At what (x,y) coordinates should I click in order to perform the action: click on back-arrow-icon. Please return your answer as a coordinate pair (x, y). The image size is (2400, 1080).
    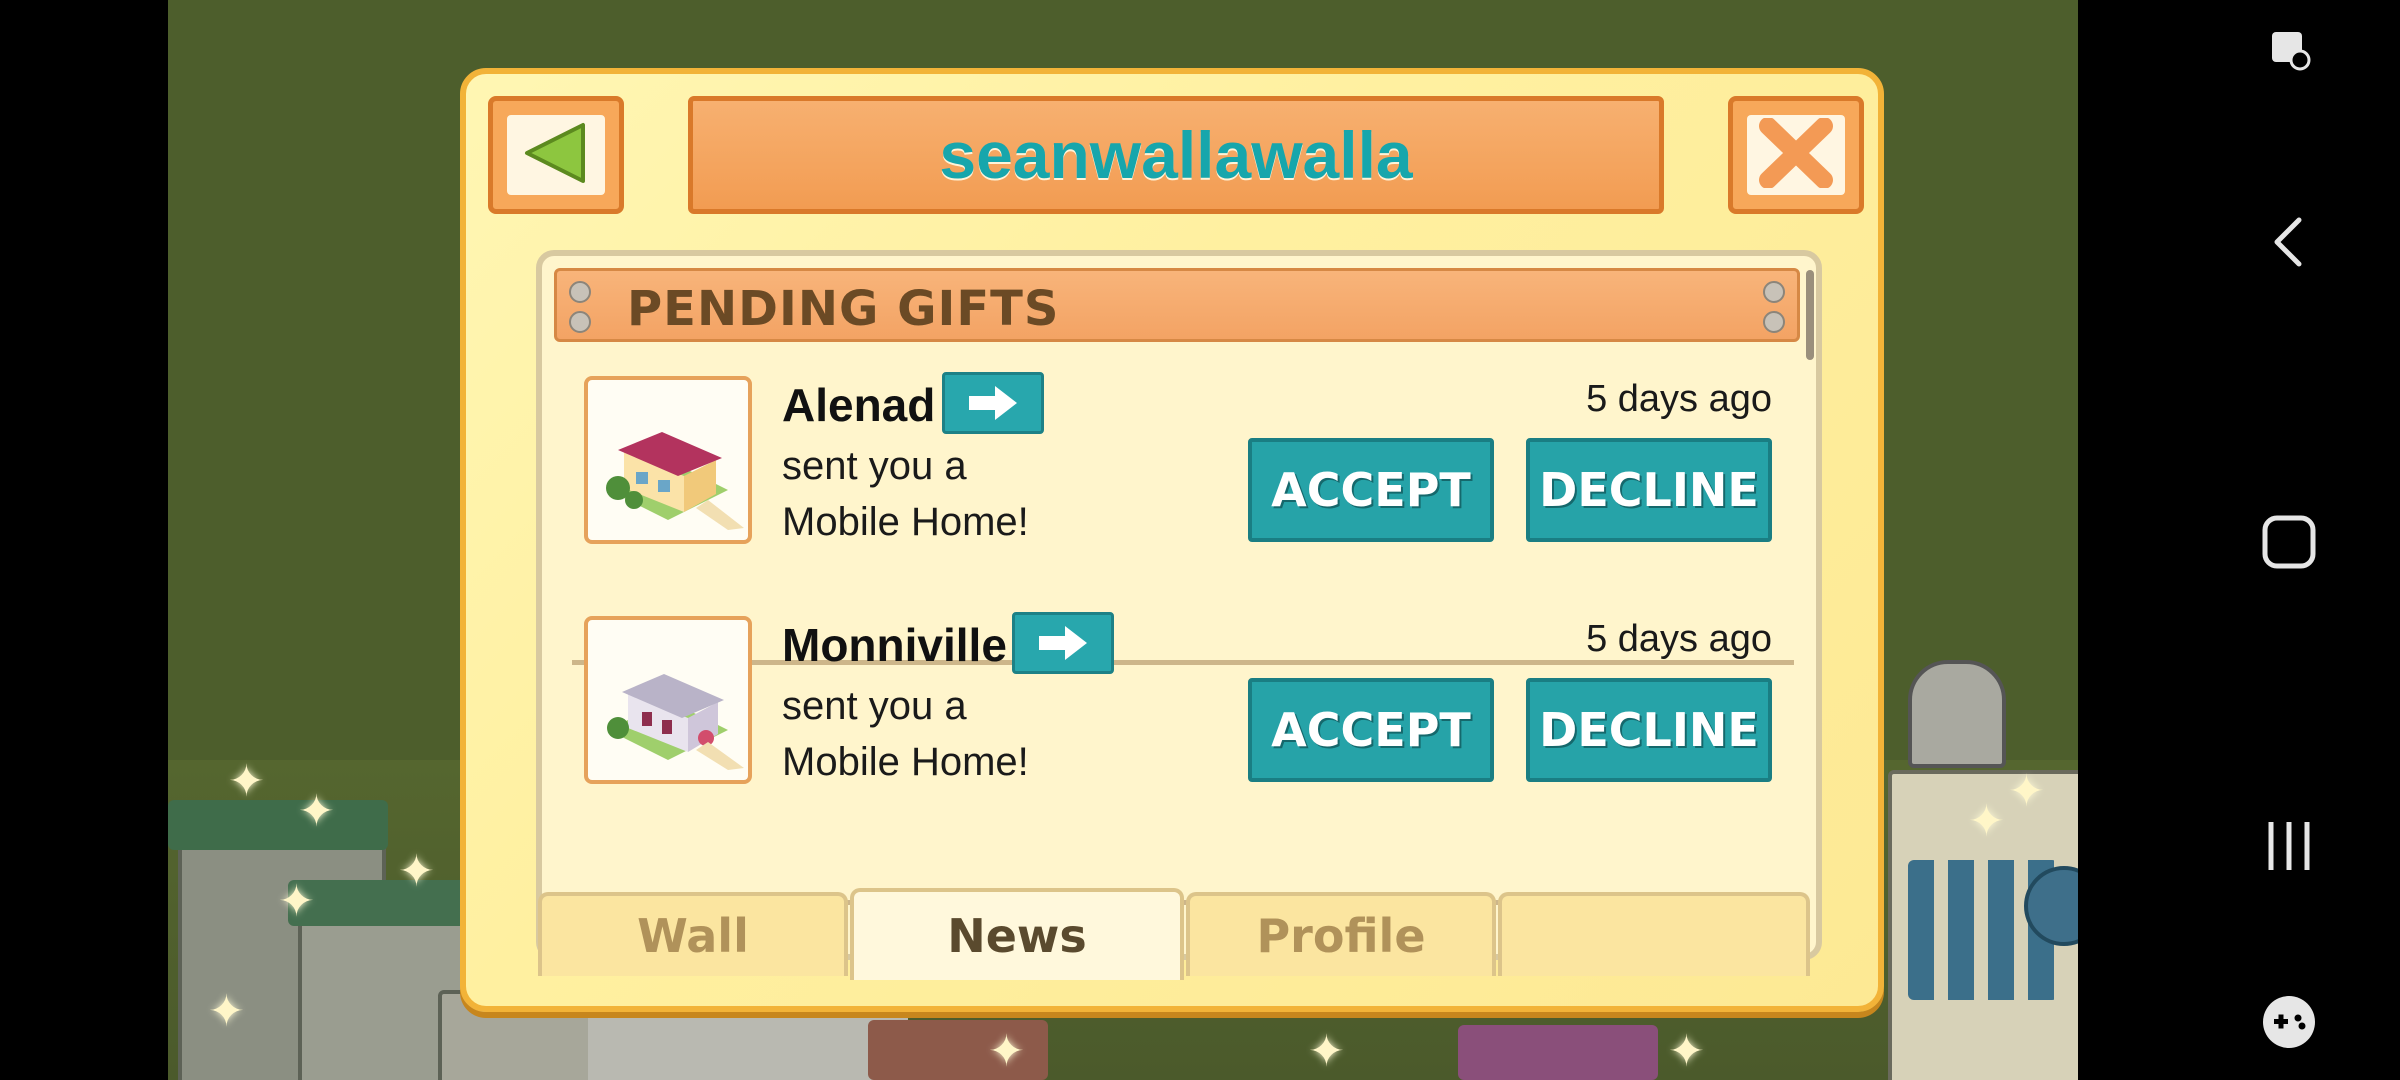
    Looking at the image, I should click on (556, 155).